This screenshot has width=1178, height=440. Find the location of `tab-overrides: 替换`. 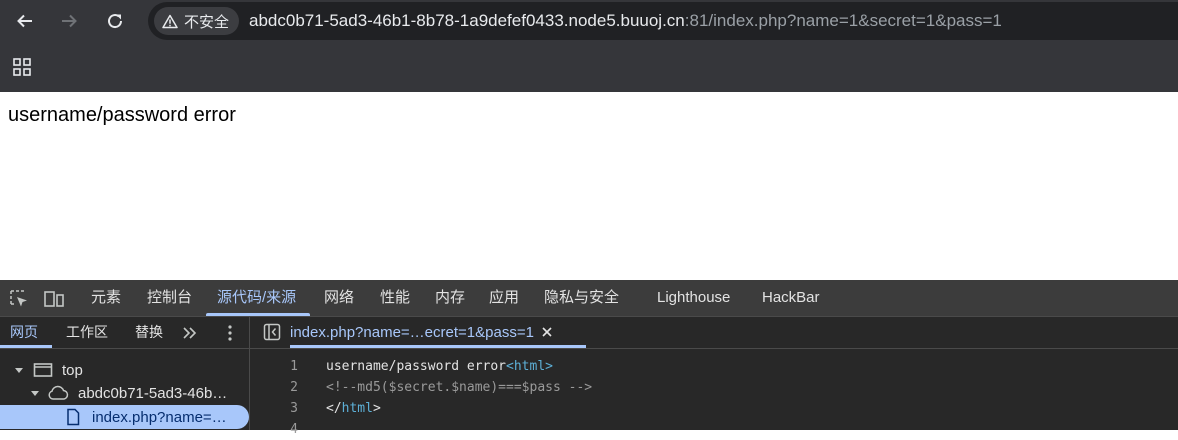

tab-overrides: 替换 is located at coordinates (149, 332).